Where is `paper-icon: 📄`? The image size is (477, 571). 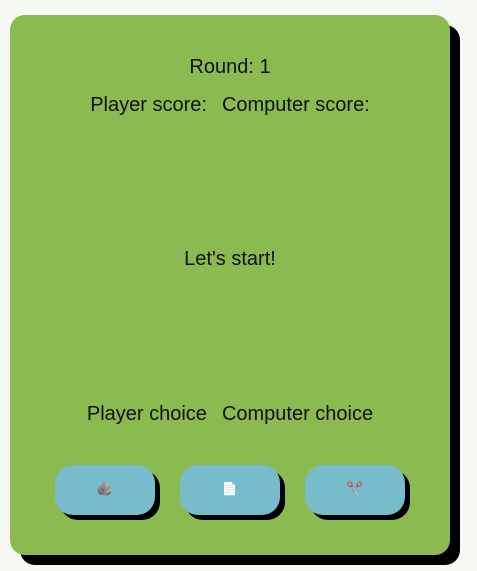
paper-icon: 📄 is located at coordinates (230, 489).